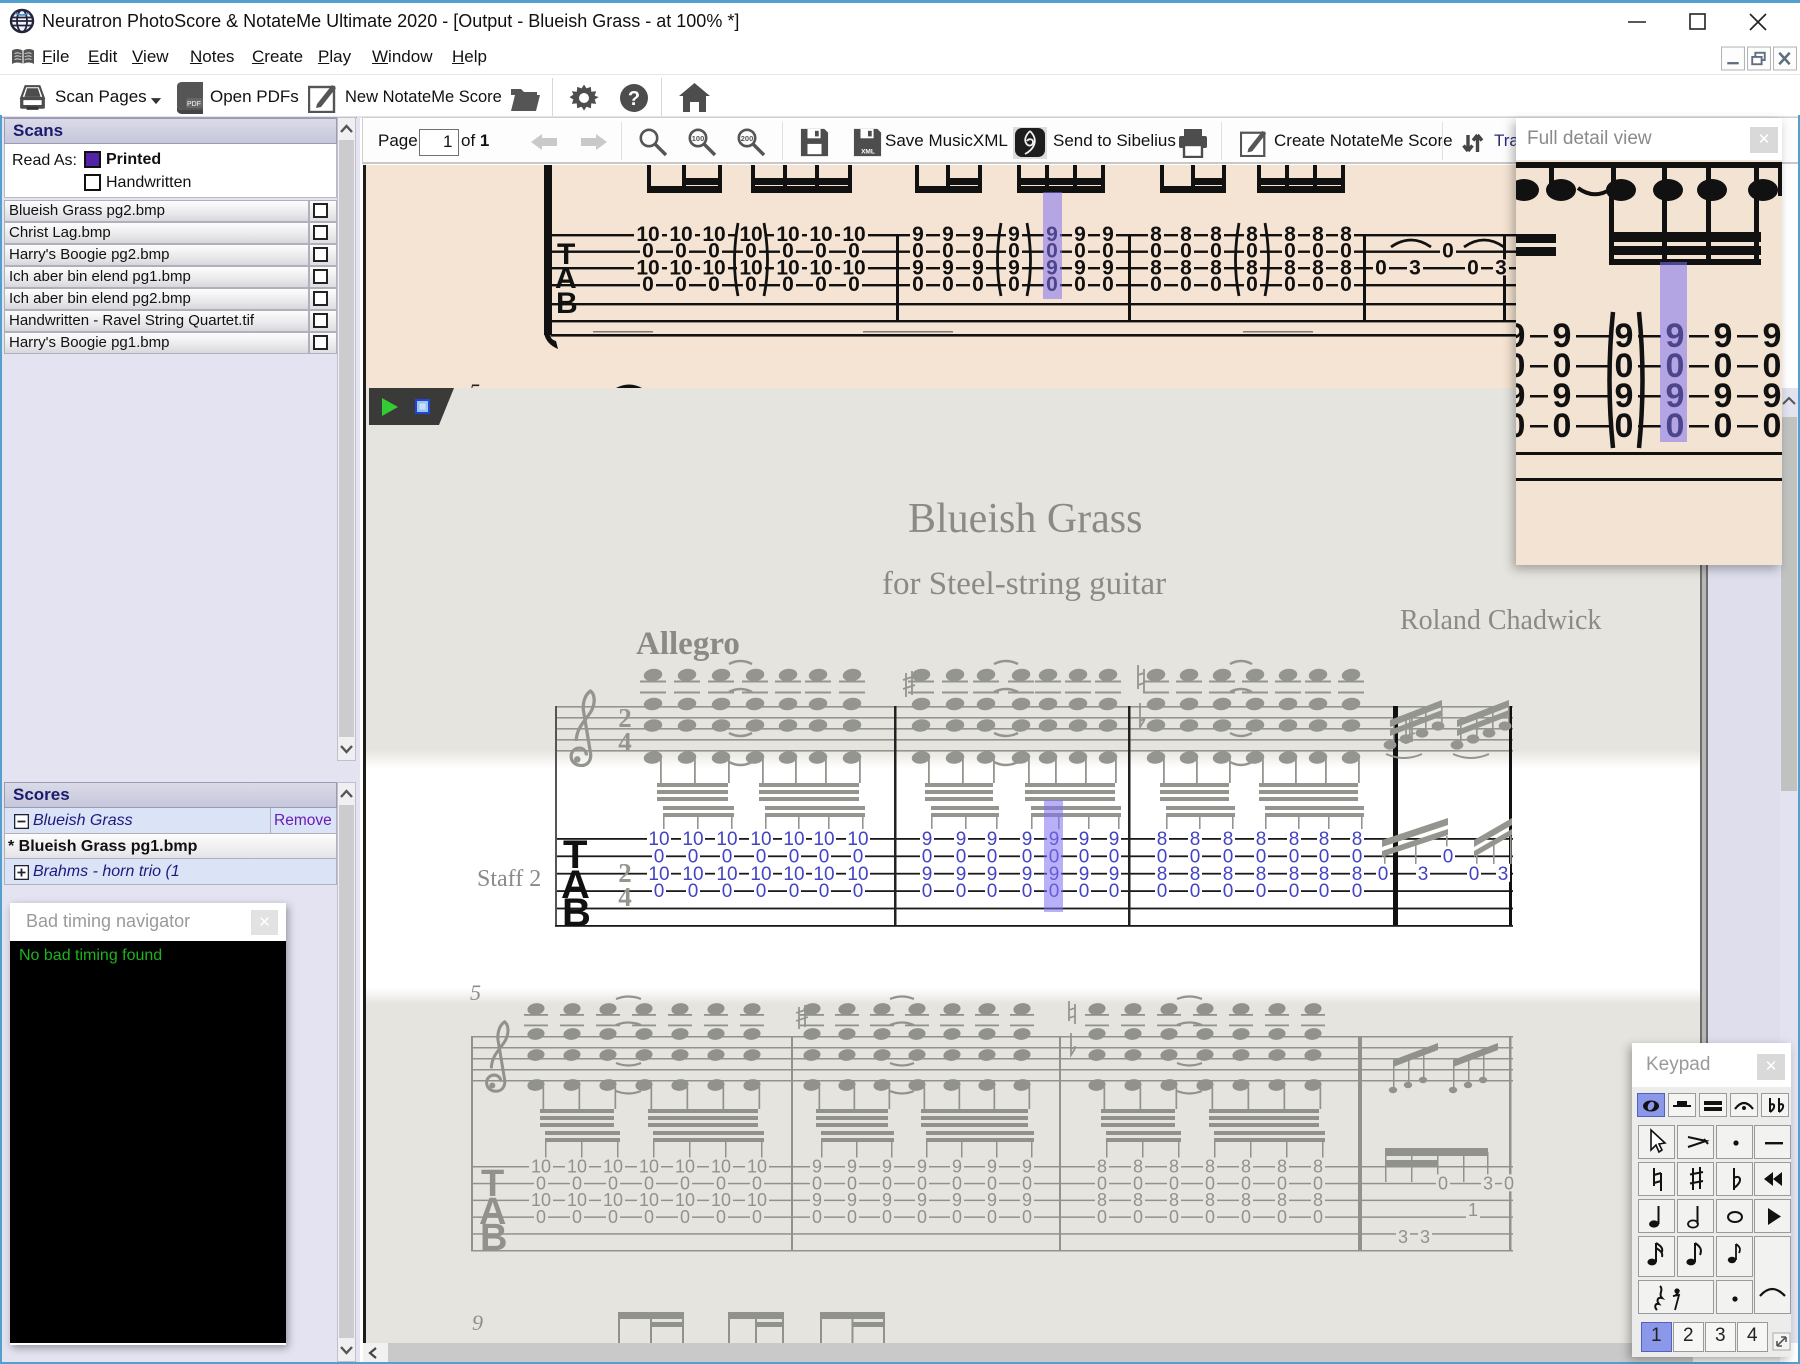 The height and width of the screenshot is (1364, 1800). Describe the element at coordinates (868, 151) in the screenshot. I see `svg-text: XML` at that location.